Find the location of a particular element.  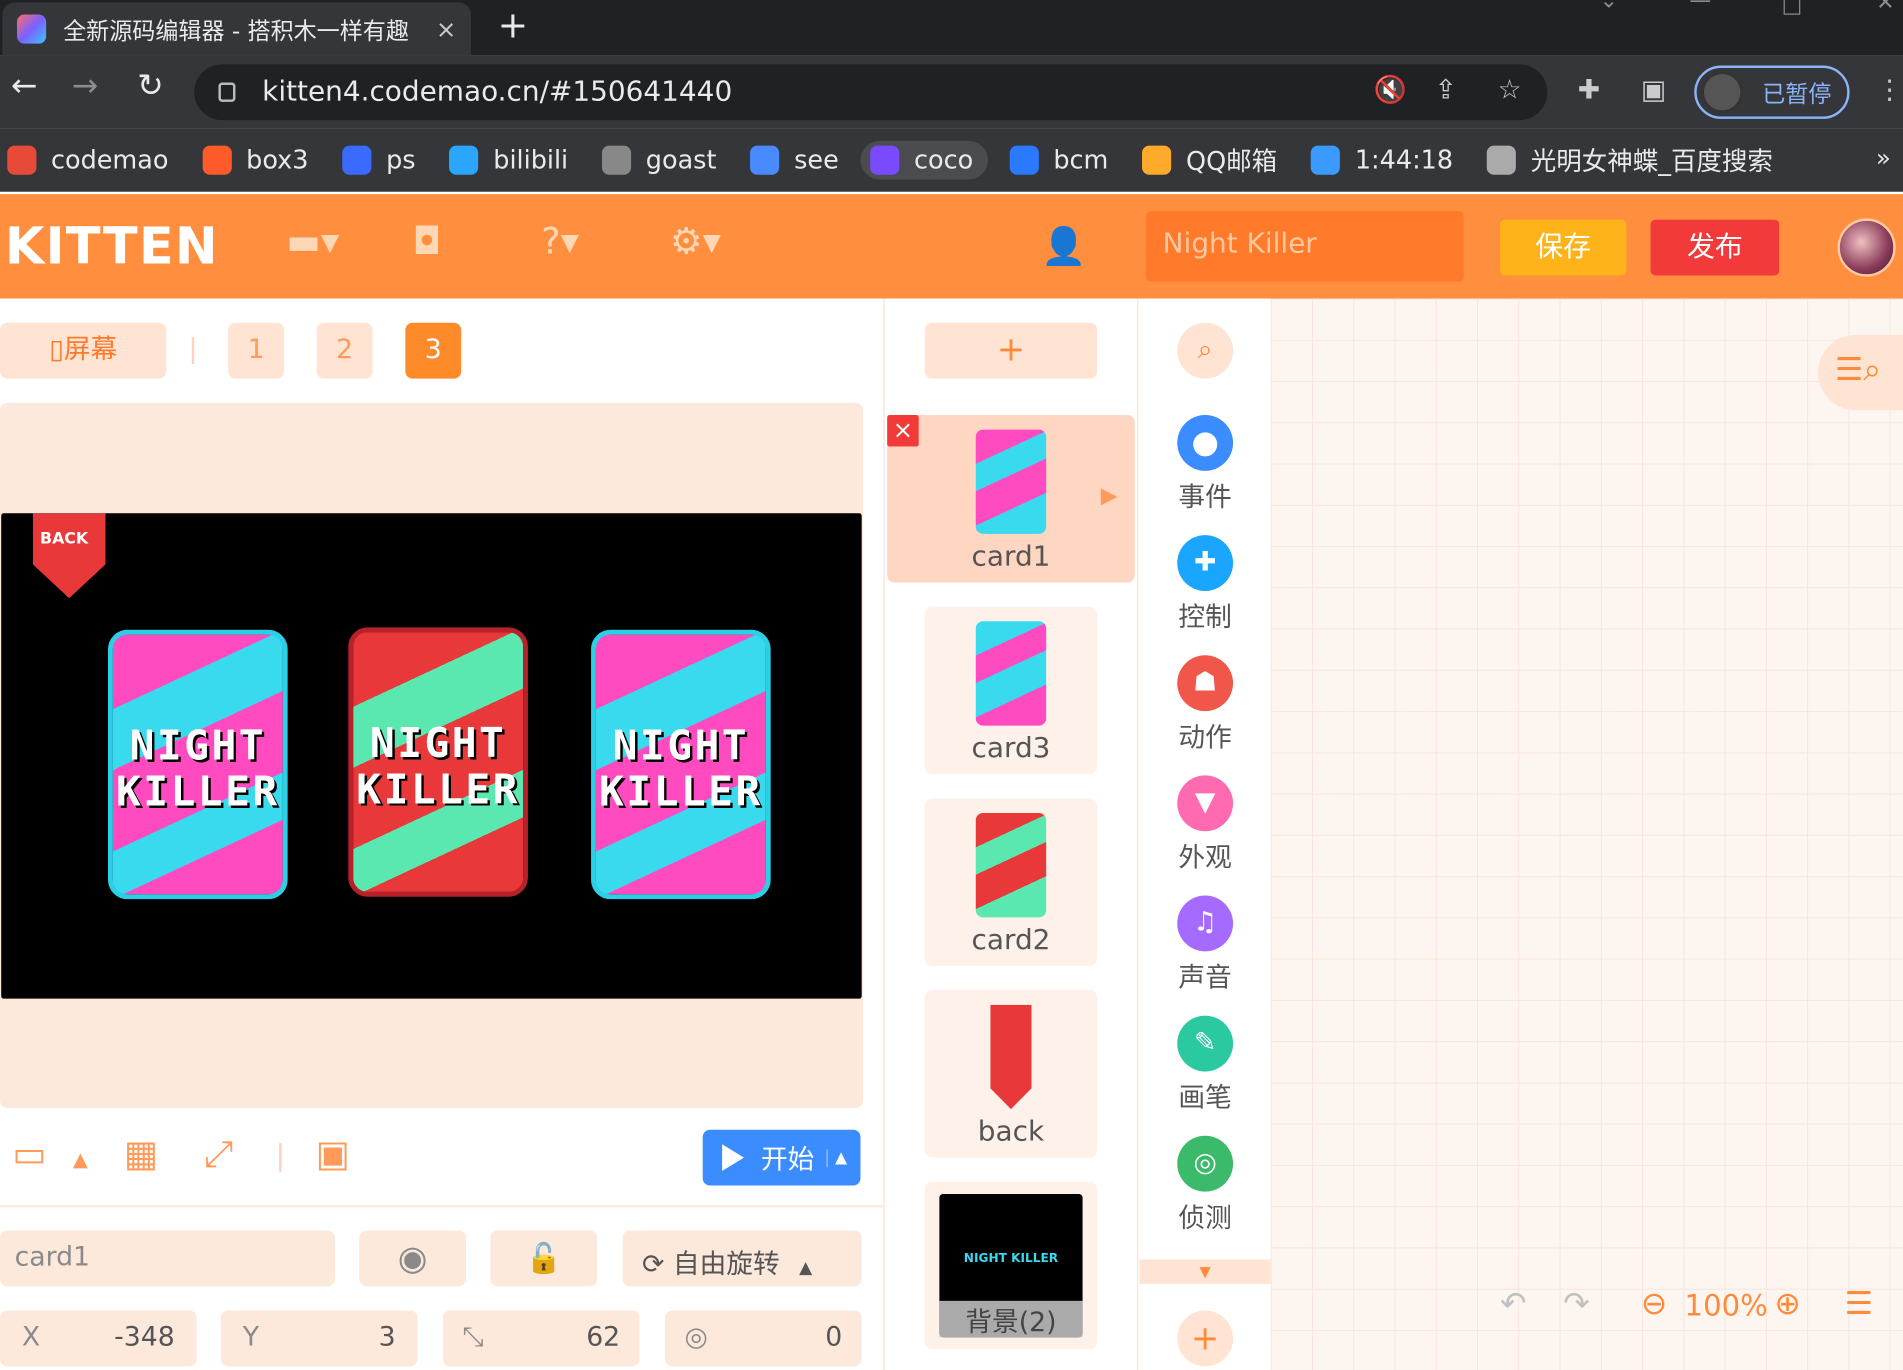

zoom-out-icon: ⊖ is located at coordinates (1654, 1304).